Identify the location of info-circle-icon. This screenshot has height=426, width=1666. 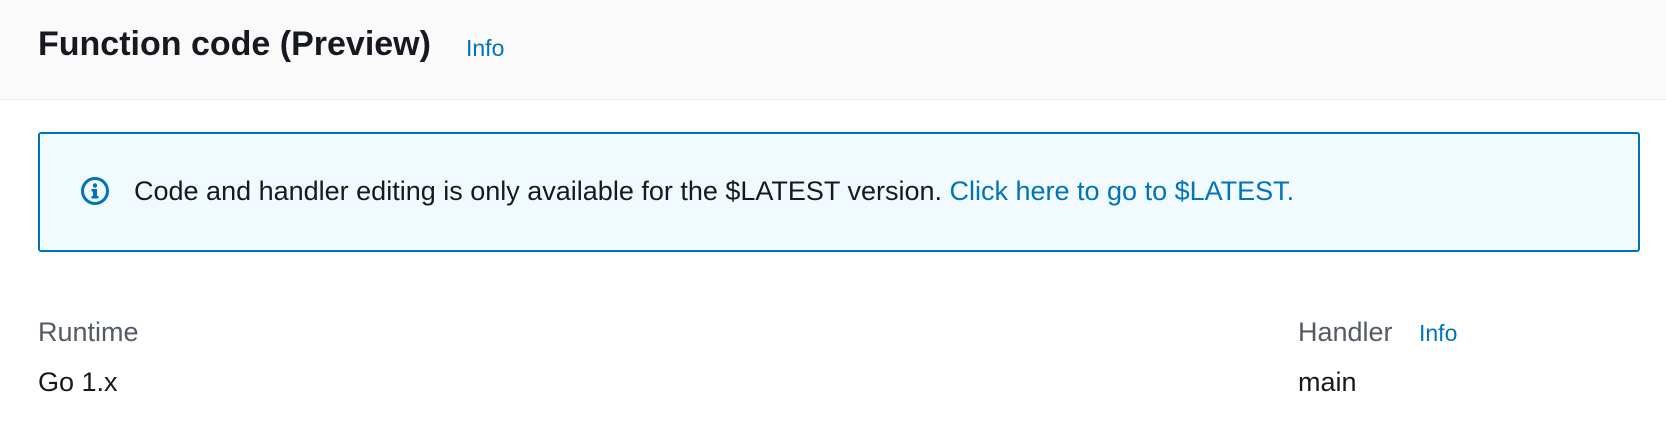
(95, 191).